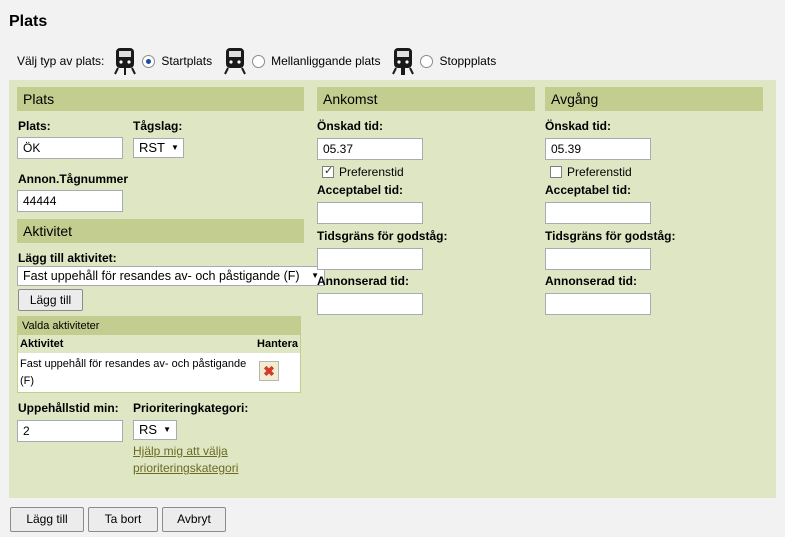 Image resolution: width=785 pixels, height=537 pixels. Describe the element at coordinates (598, 213) in the screenshot. I see `avgang-acceptabel-input` at that location.